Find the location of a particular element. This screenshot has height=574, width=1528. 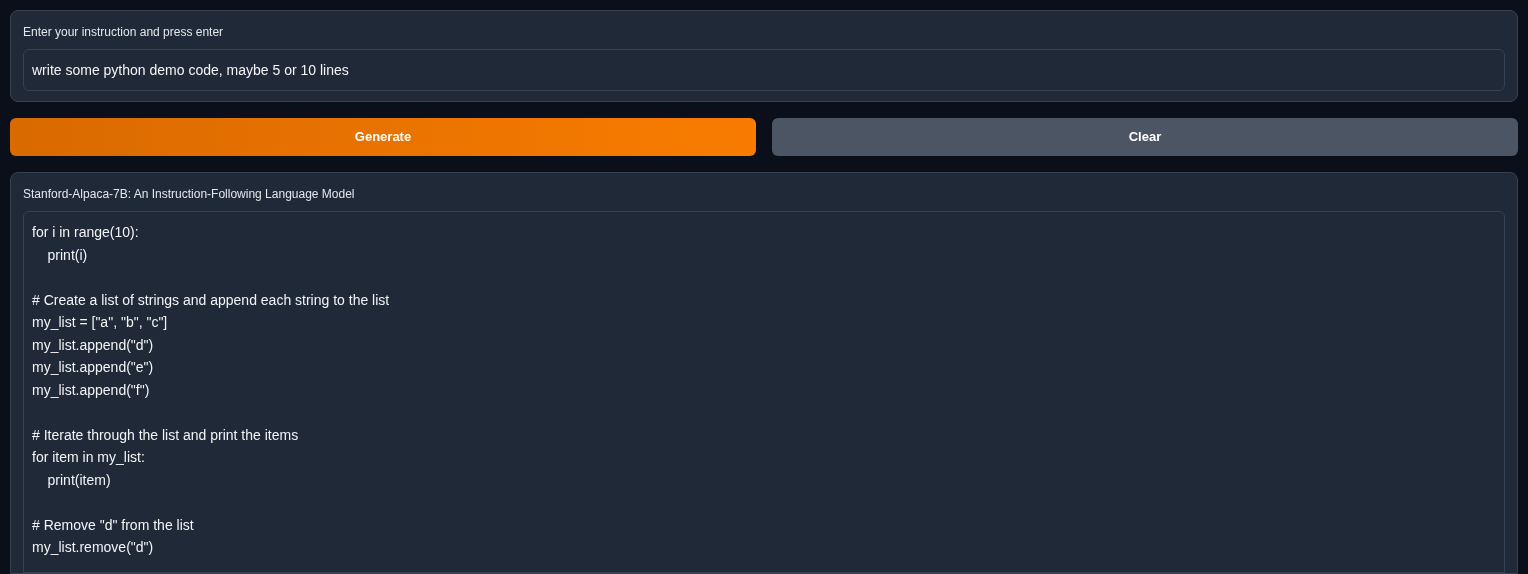

clear-button: Clear is located at coordinates (1145, 137).